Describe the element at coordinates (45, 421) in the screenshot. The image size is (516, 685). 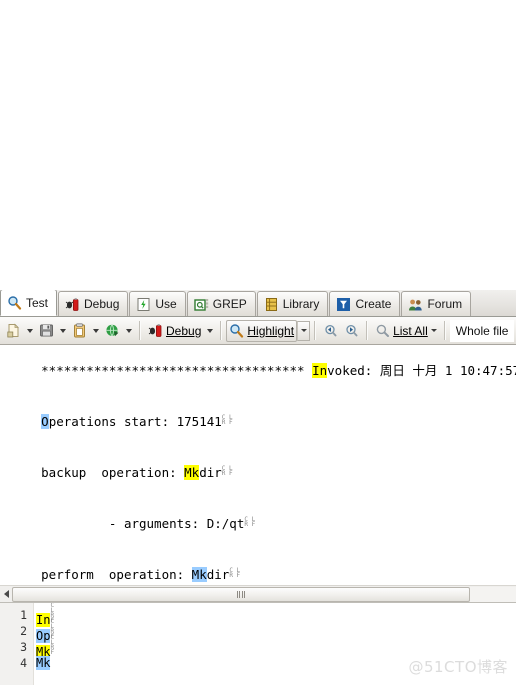
I see `match-highlight: O` at that location.